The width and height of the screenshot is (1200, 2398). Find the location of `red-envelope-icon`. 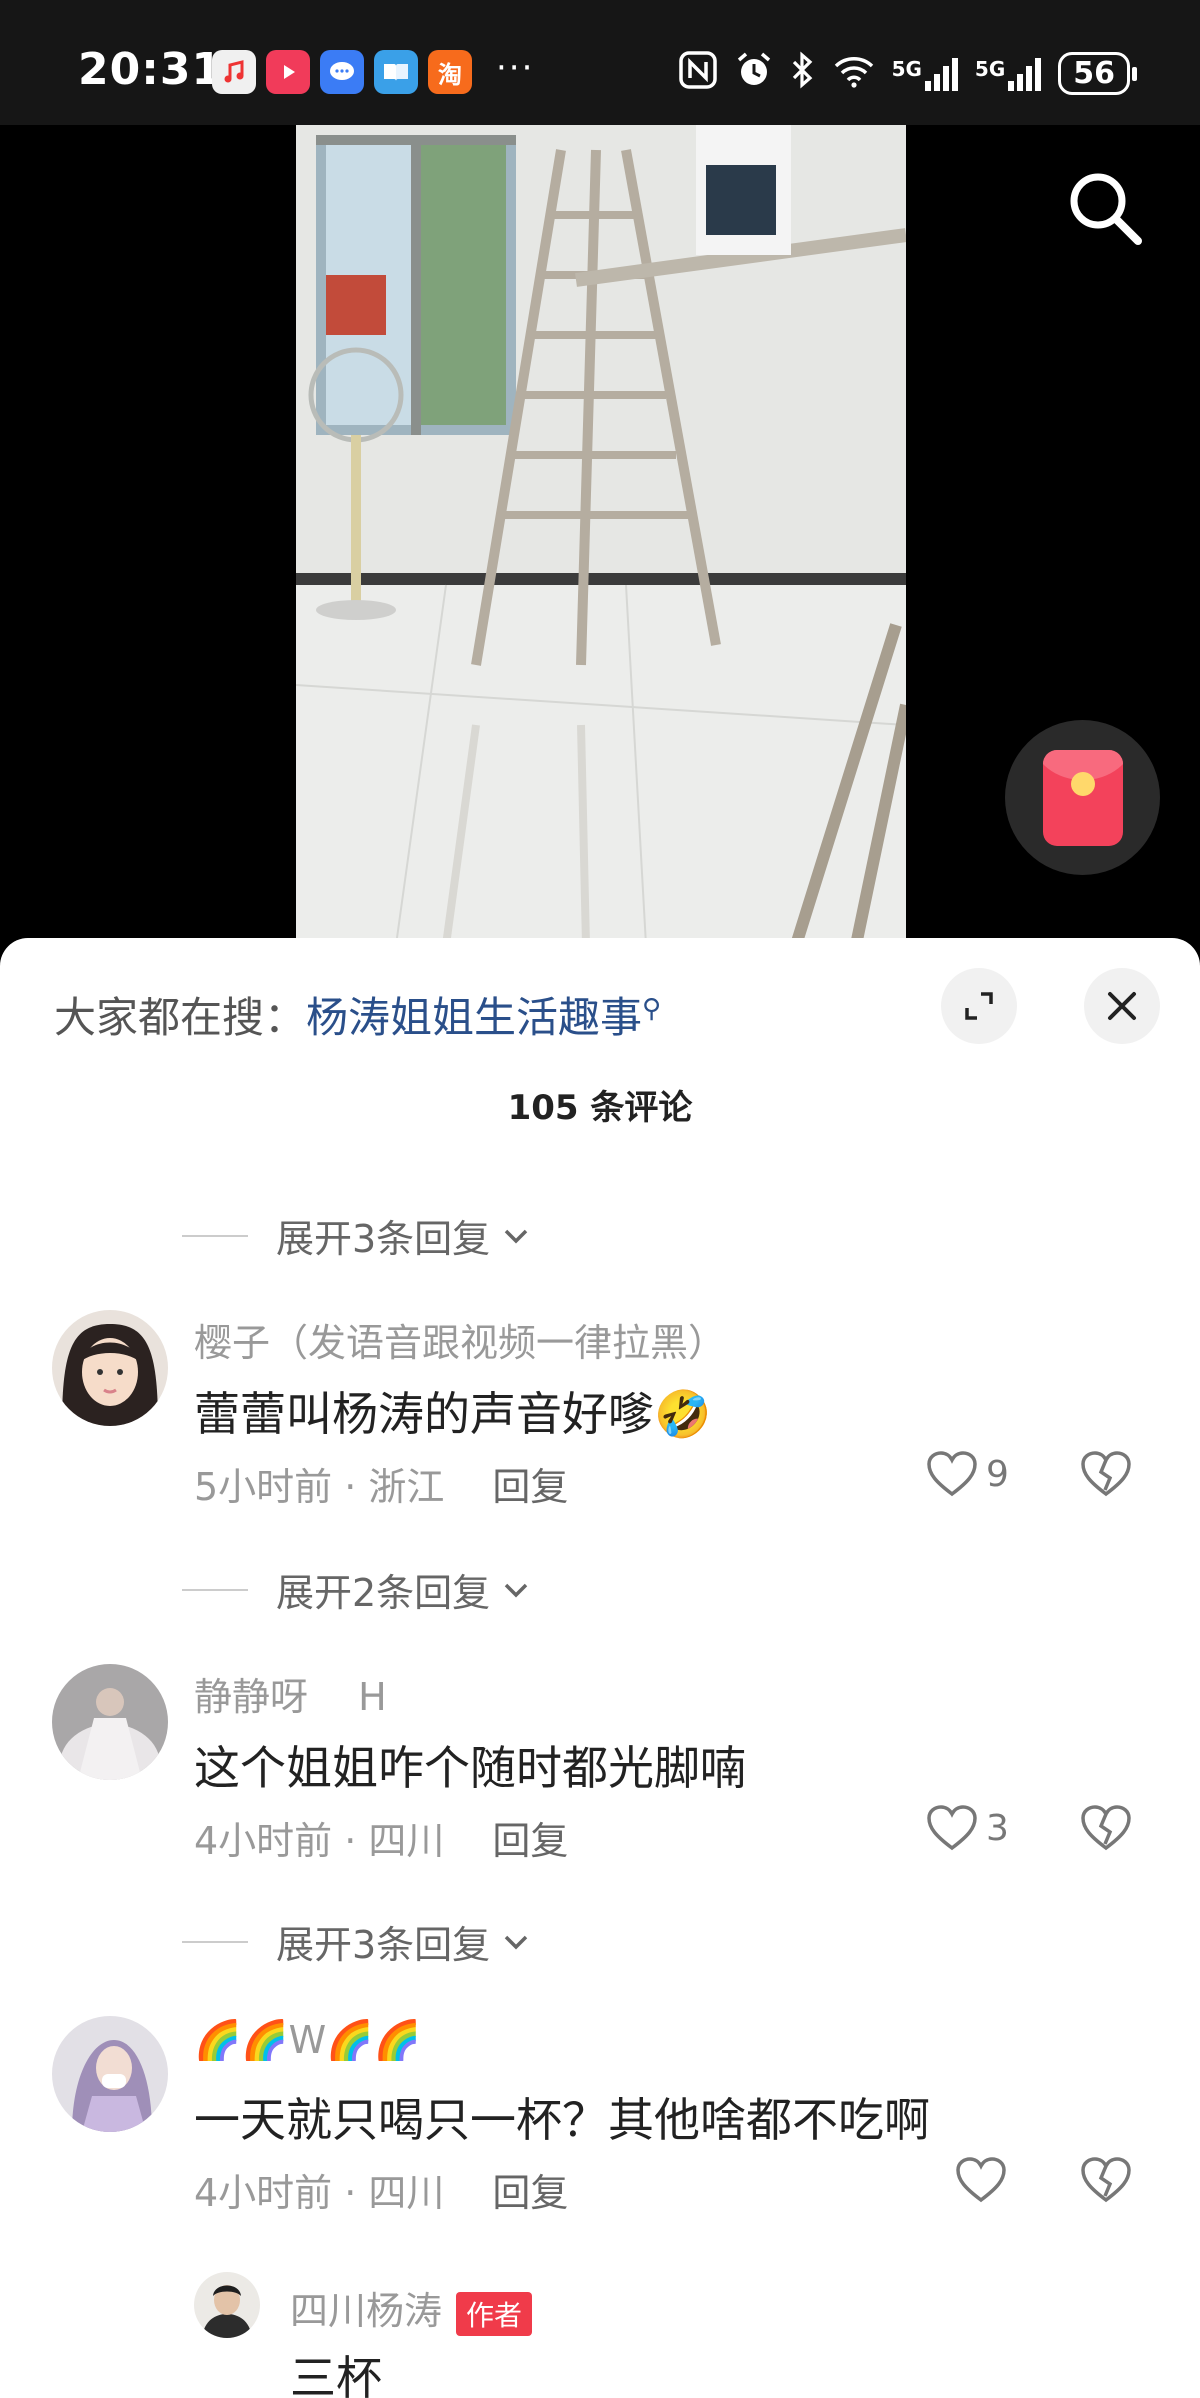

red-envelope-icon is located at coordinates (1082, 797).